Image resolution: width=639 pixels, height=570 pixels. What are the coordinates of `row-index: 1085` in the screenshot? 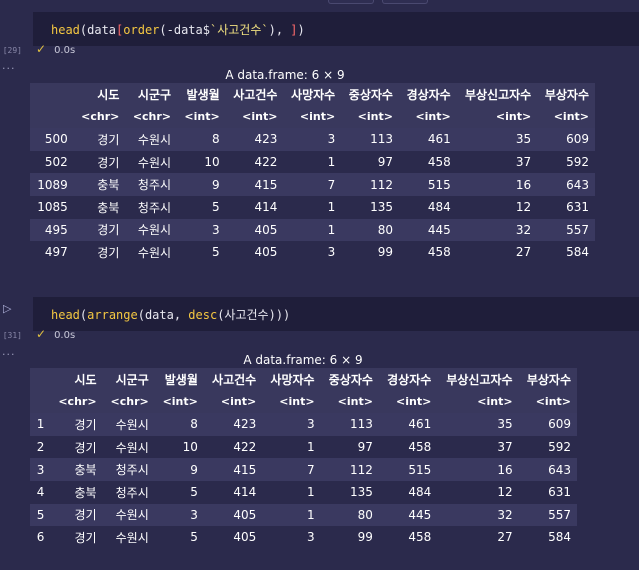 It's located at (52, 207).